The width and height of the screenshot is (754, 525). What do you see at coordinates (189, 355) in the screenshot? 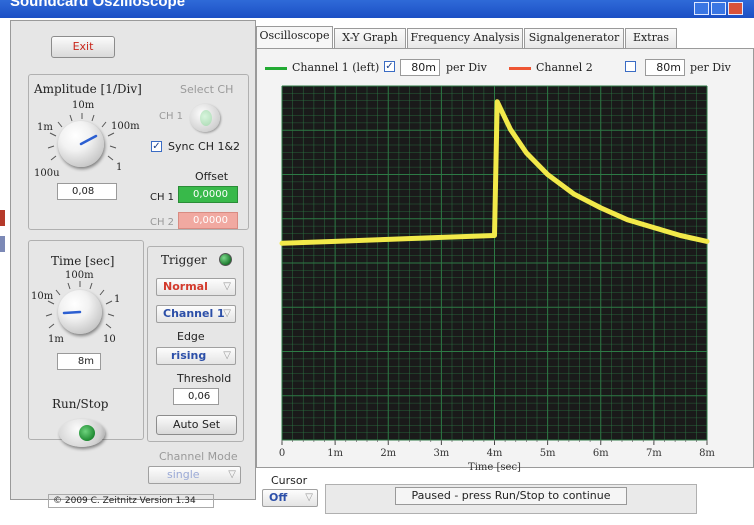
I see `trigger-edge-value: rising` at bounding box center [189, 355].